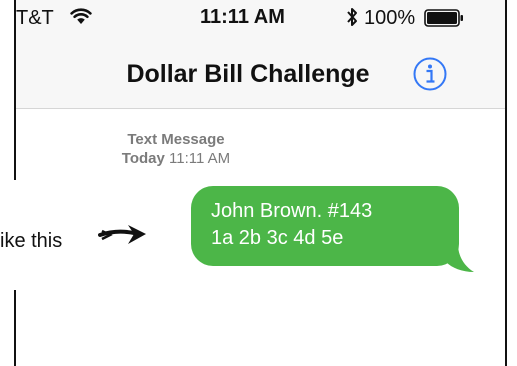 The width and height of the screenshot is (517, 366). I want to click on phone-frame-left-lower, so click(15, 328).